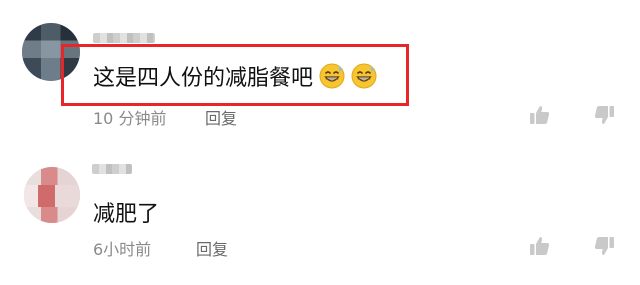 The image size is (640, 285). Describe the element at coordinates (130, 118) in the screenshot. I see `comment-time: 10 分钟前` at that location.